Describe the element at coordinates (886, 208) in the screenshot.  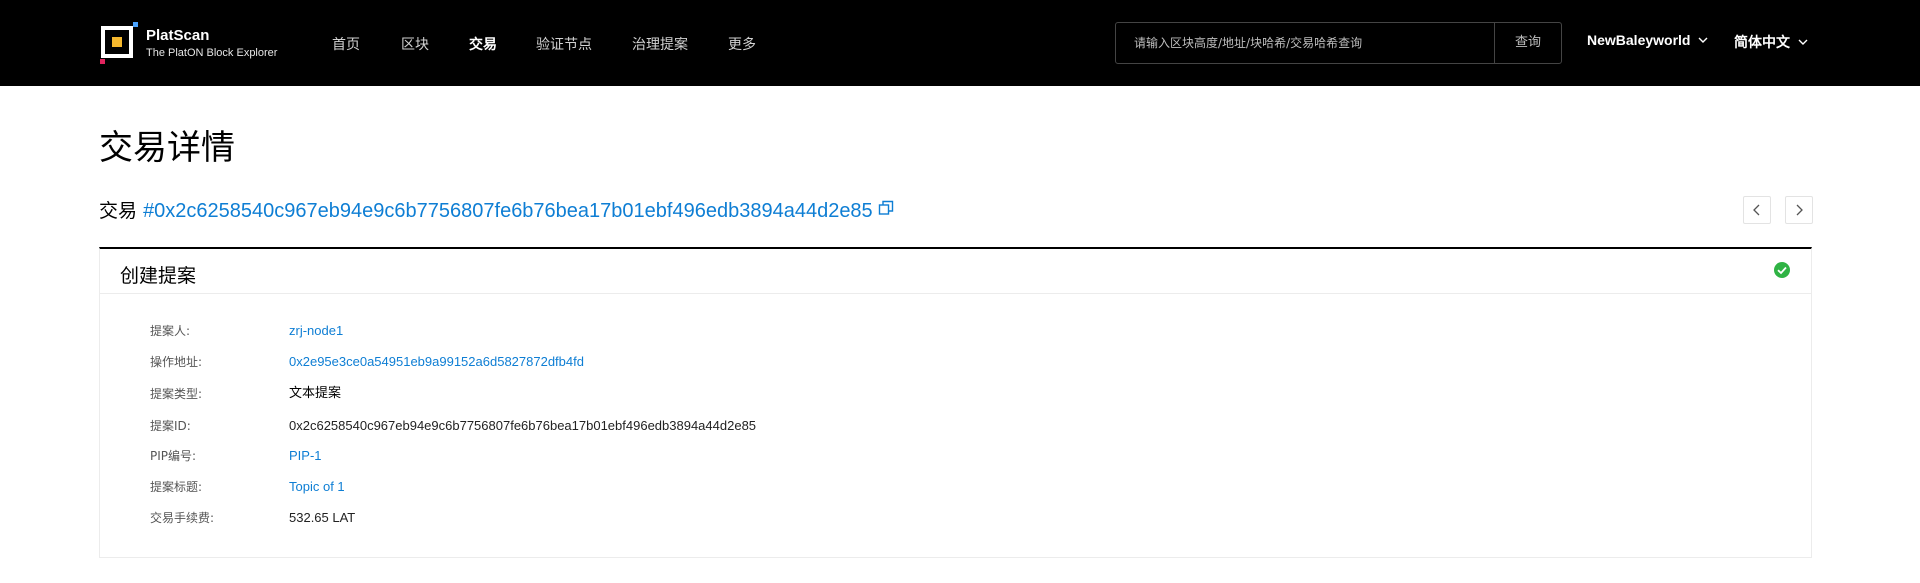
I see `copy-icon` at that location.